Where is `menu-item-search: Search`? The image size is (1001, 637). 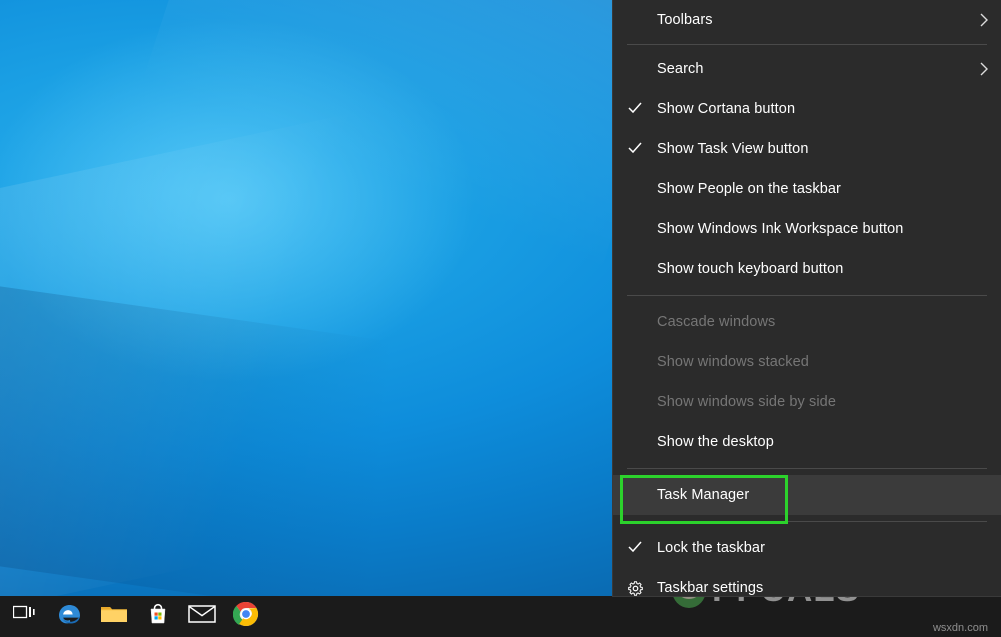
menu-item-search: Search is located at coordinates (807, 69).